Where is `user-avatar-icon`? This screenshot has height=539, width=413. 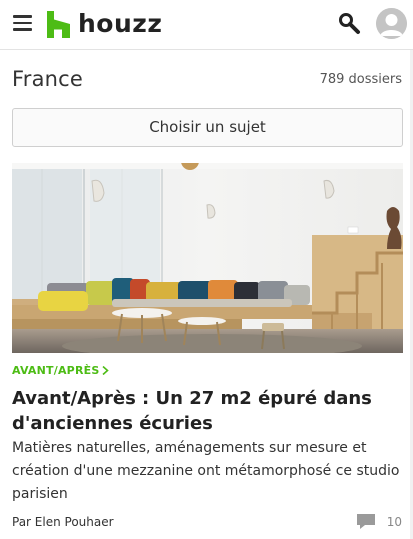 user-avatar-icon is located at coordinates (391, 23).